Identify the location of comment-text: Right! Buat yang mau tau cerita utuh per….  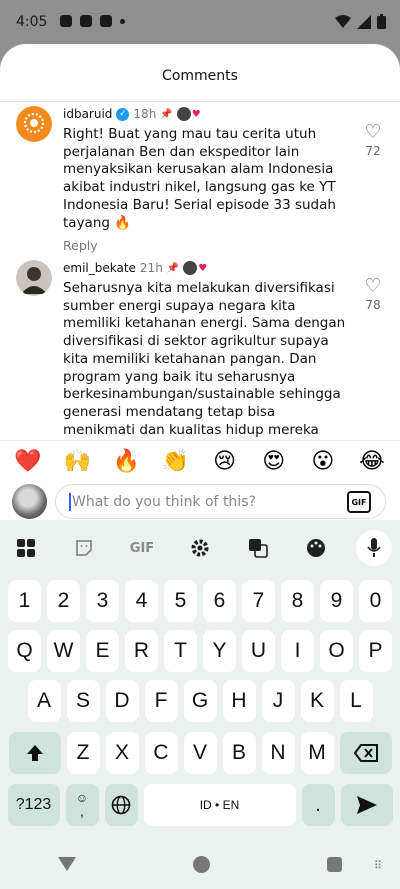
(199, 178).